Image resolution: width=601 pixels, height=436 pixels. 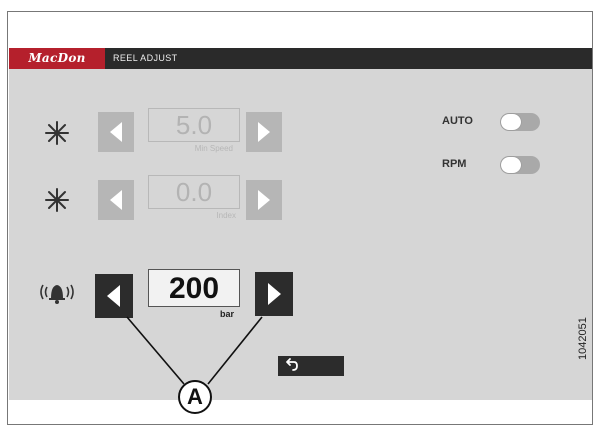 What do you see at coordinates (195, 396) in the screenshot?
I see `callout-label: A` at bounding box center [195, 396].